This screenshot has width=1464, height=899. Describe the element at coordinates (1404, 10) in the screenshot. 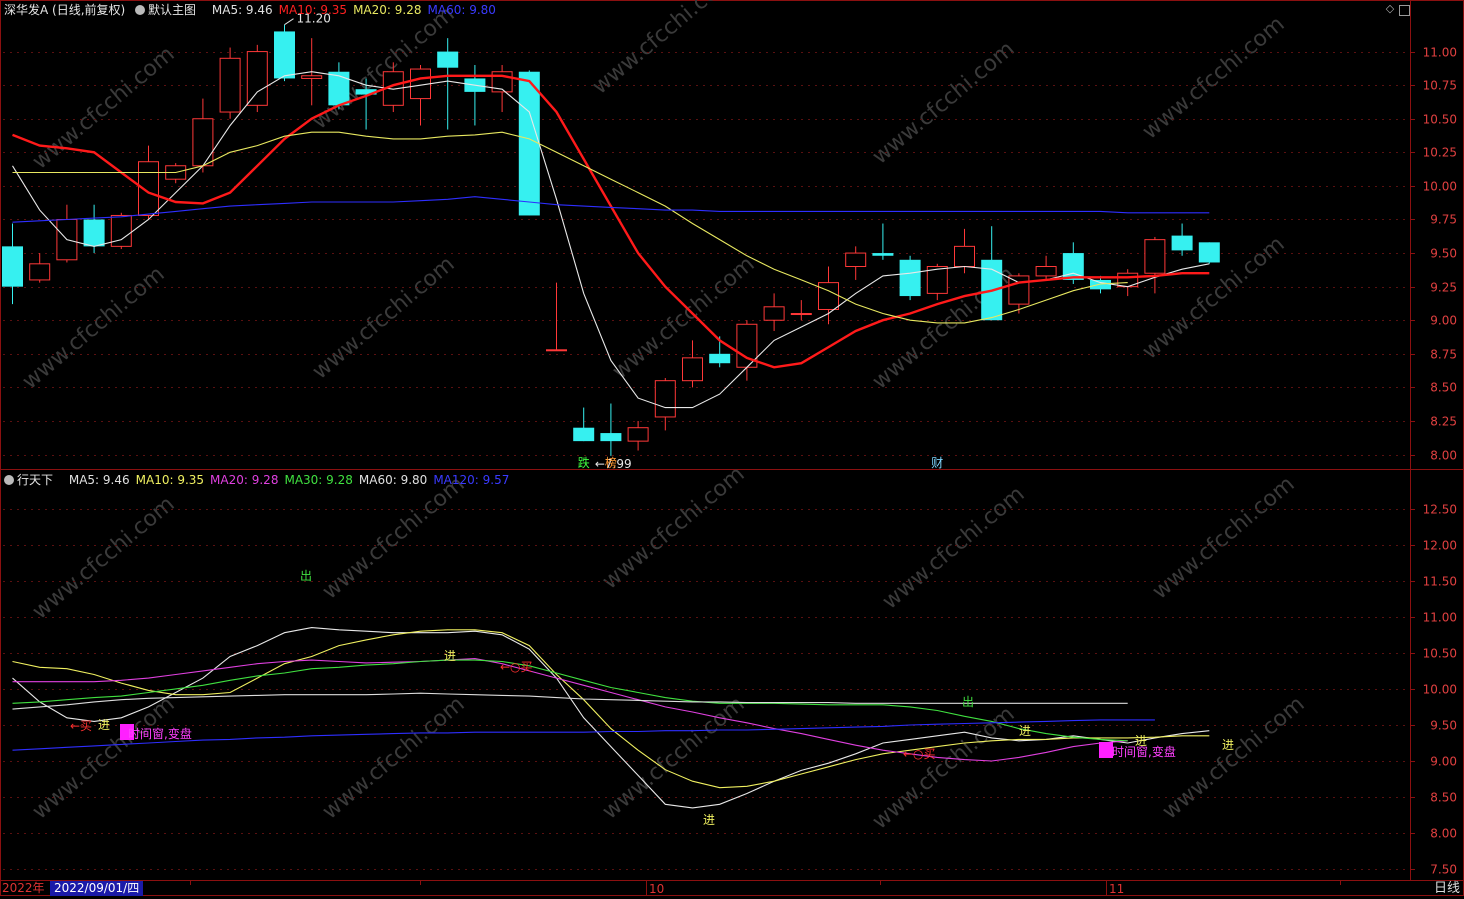

I see `maximize-icon` at that location.